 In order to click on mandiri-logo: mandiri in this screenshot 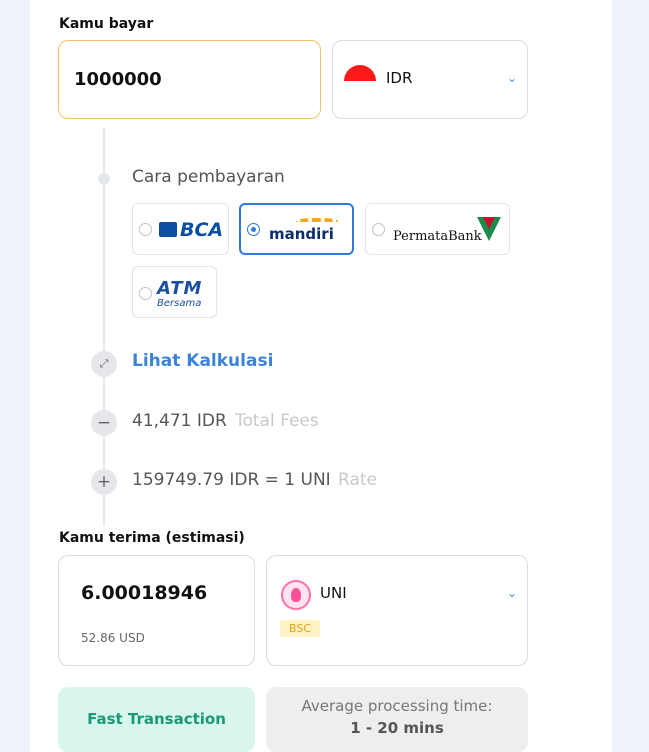, I will do `click(301, 234)`.